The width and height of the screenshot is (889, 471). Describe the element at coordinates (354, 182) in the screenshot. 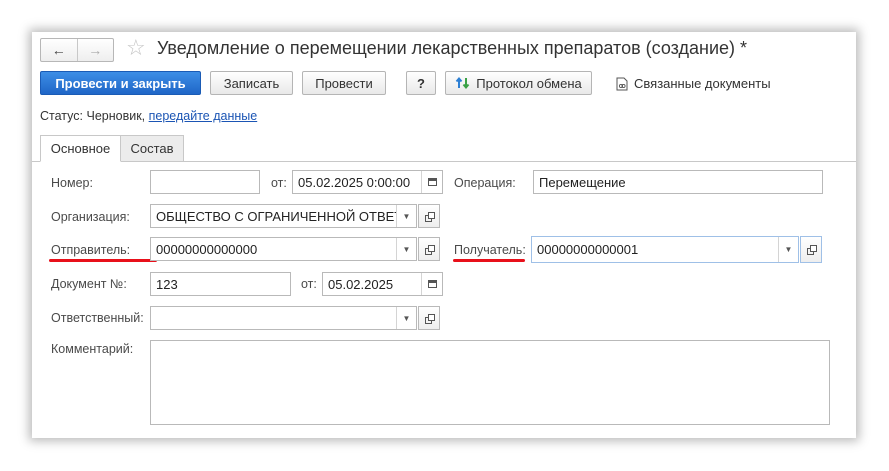

I see `date-value: 05.02.2025 0:00:00` at that location.